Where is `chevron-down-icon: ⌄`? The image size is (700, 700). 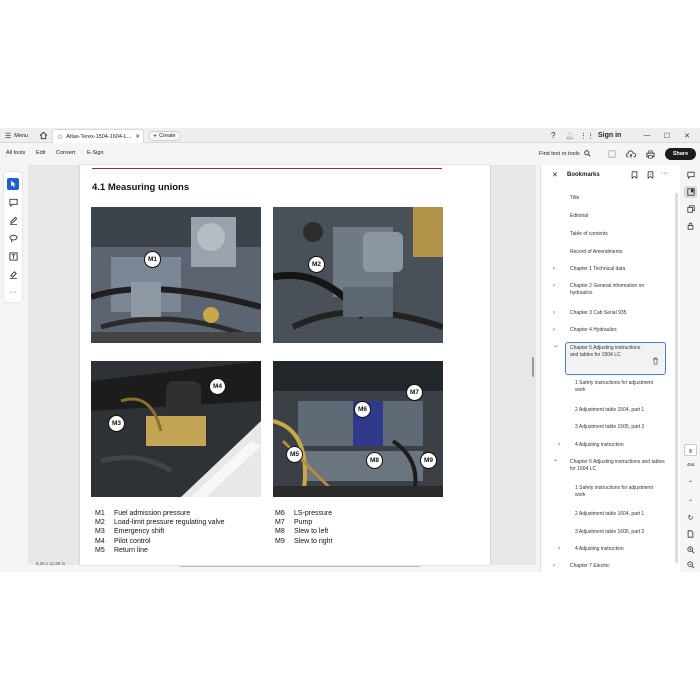
chevron-down-icon: ⌄ is located at coordinates (690, 499).